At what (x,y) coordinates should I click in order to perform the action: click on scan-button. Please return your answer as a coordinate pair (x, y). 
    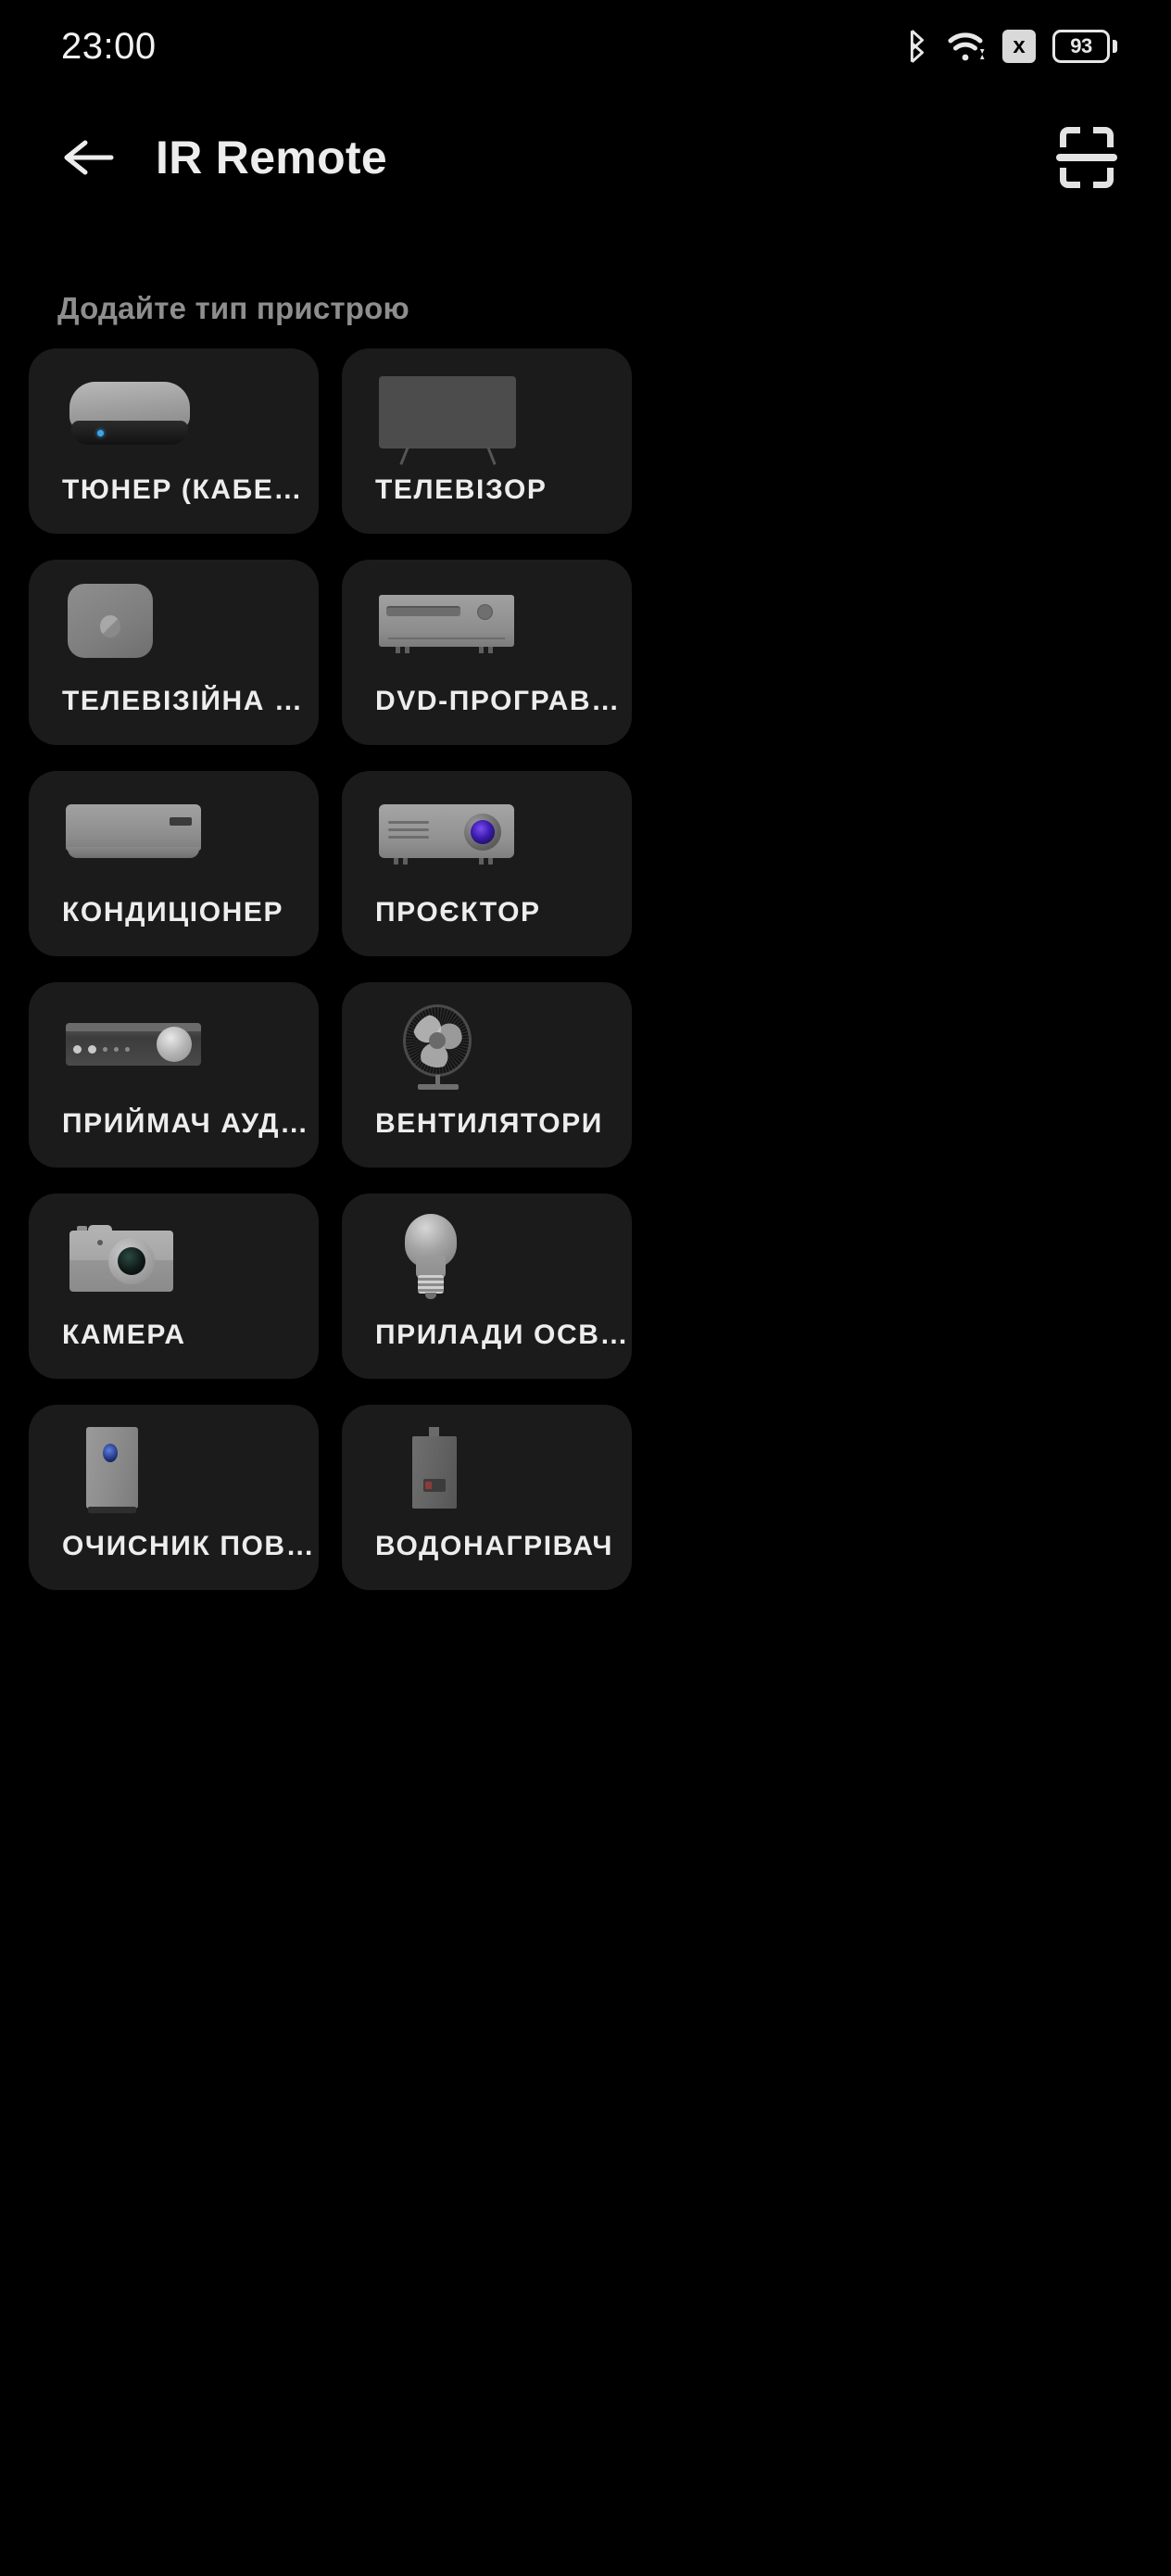
    Looking at the image, I should click on (1087, 157).